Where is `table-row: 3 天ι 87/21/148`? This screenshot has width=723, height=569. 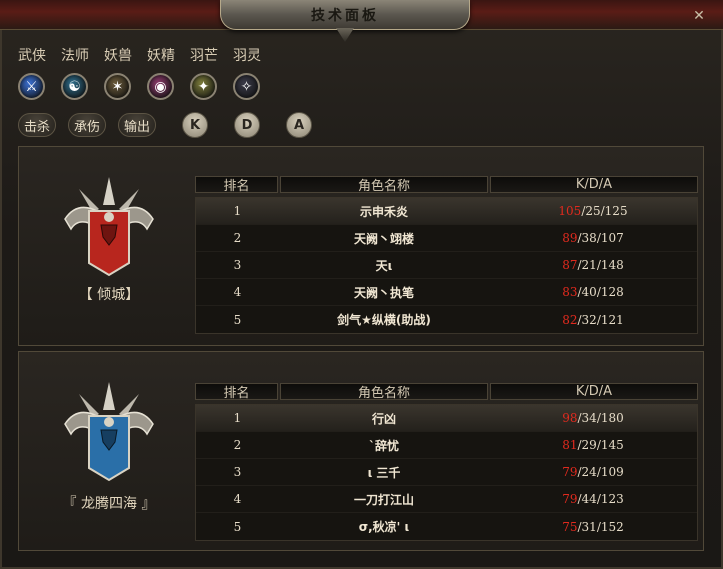 table-row: 3 天ι 87/21/148 is located at coordinates (446, 265).